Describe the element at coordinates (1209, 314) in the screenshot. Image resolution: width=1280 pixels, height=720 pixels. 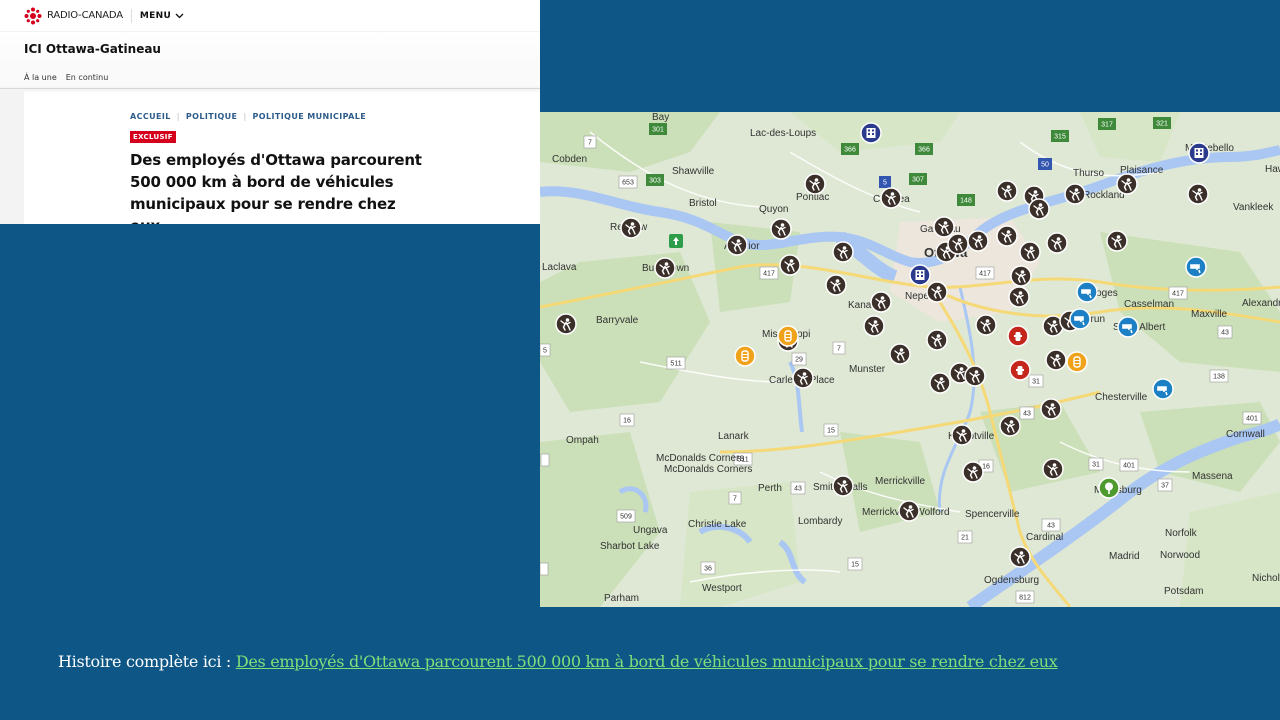
I see `svg-text: Maxville` at that location.